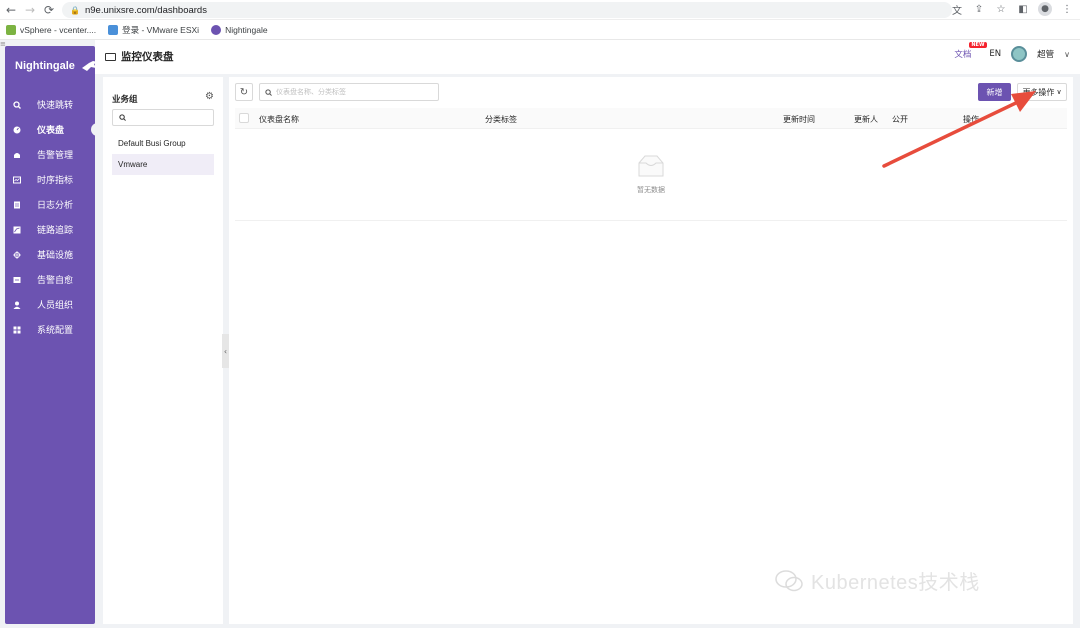 This screenshot has width=1080, height=628. What do you see at coordinates (1001, 9) in the screenshot?
I see `star-icon: ☆` at bounding box center [1001, 9].